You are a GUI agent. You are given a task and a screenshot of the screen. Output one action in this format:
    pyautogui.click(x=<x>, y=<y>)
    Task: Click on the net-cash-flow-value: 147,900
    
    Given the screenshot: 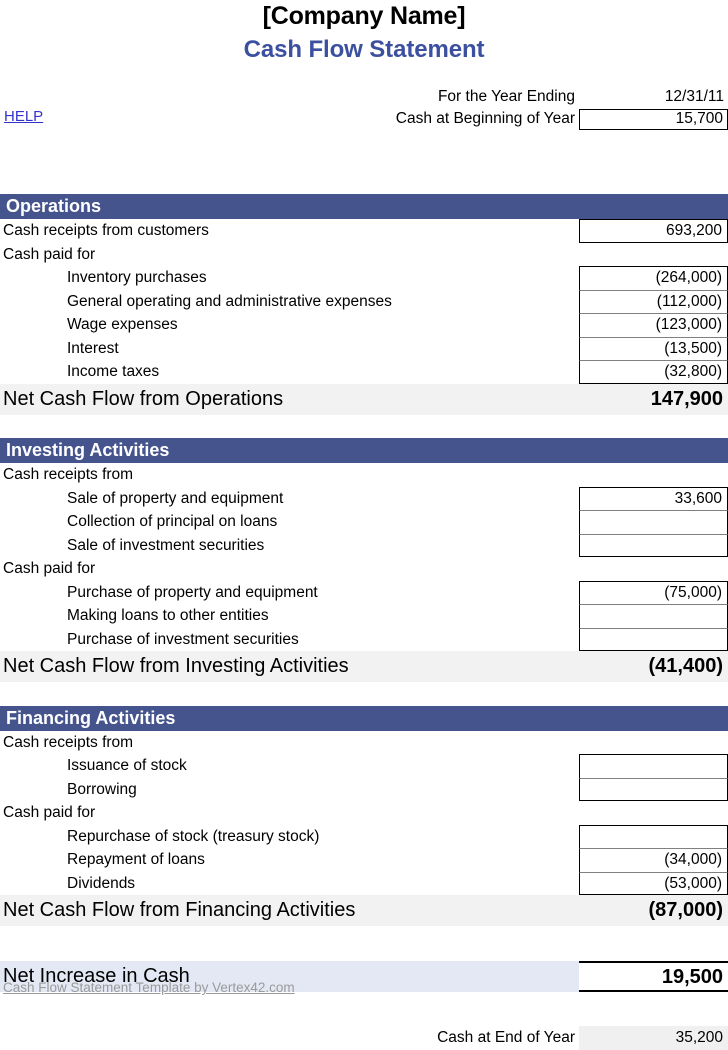 What is the action you would take?
    pyautogui.click(x=686, y=398)
    